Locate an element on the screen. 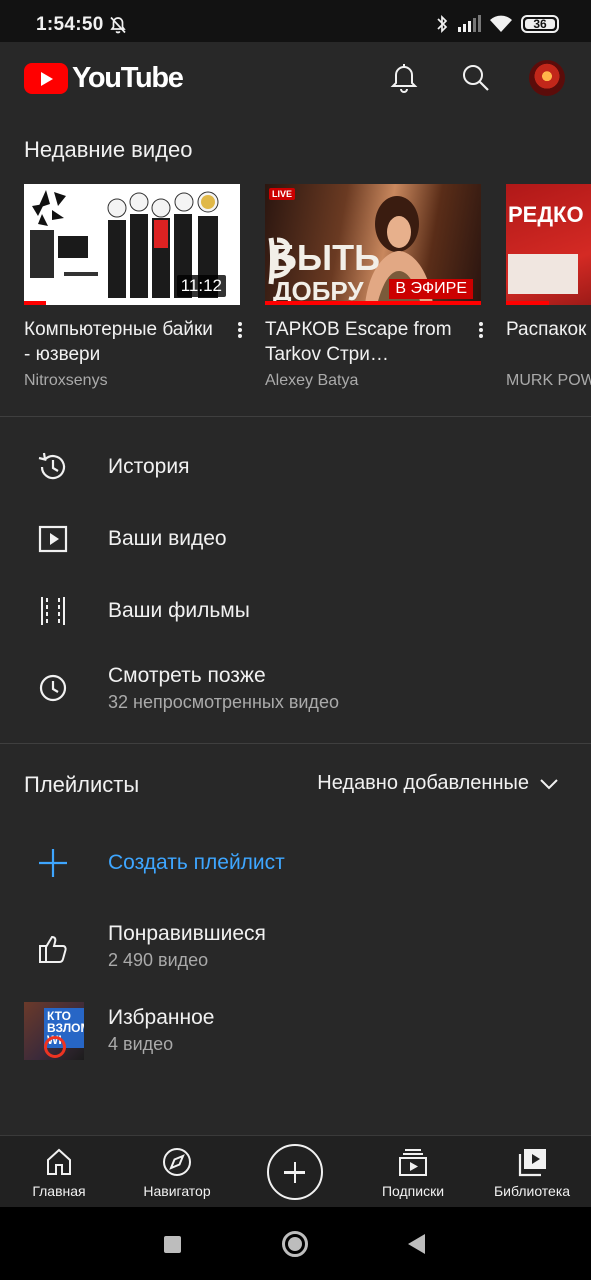 This screenshot has width=591, height=1280. create-button is located at coordinates (295, 1172).